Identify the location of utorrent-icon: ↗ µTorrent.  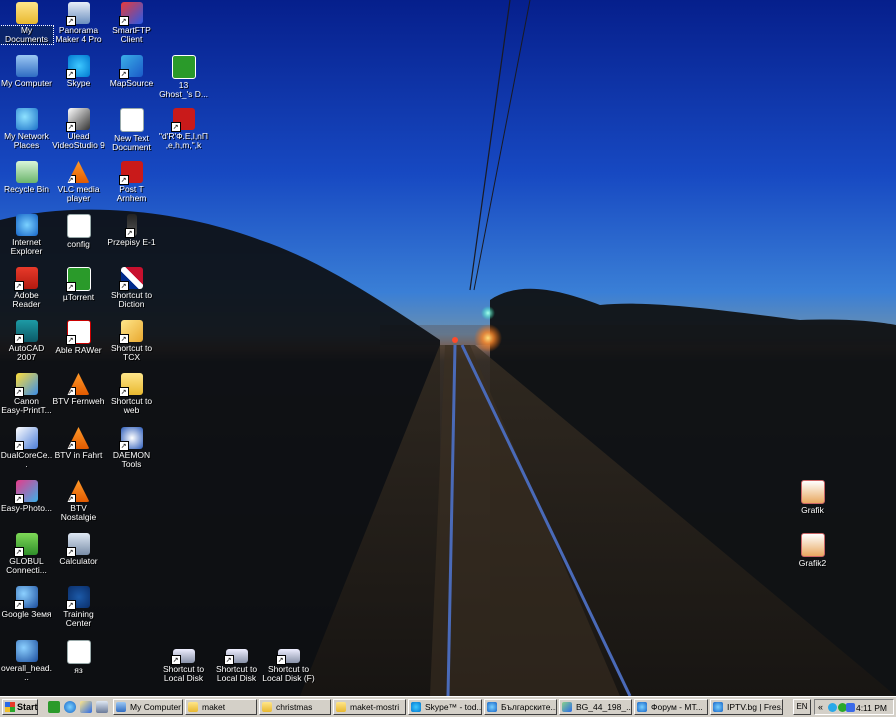
(78, 284).